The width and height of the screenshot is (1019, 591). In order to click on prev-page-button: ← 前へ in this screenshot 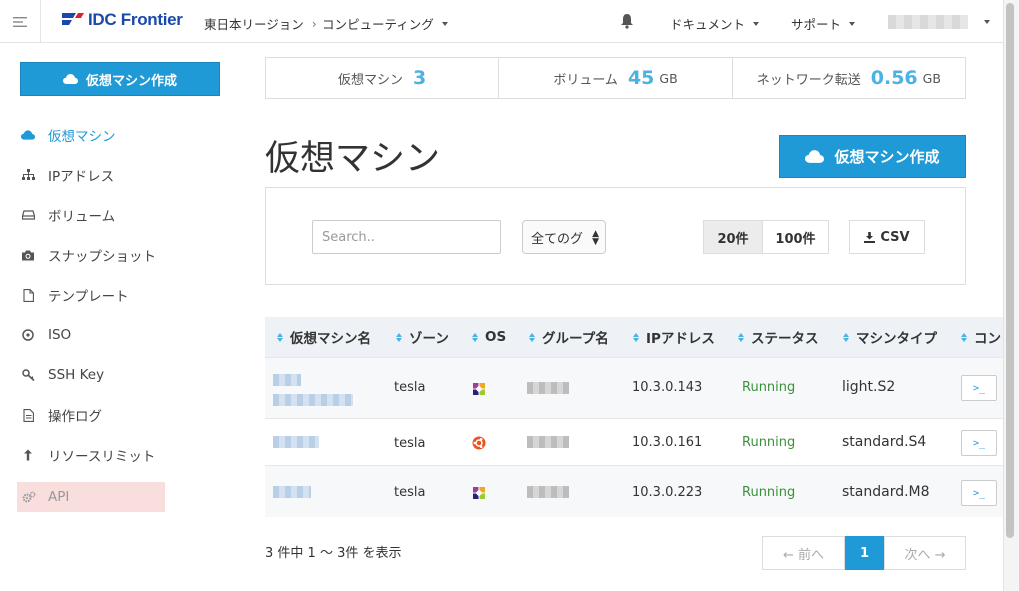, I will do `click(803, 553)`.